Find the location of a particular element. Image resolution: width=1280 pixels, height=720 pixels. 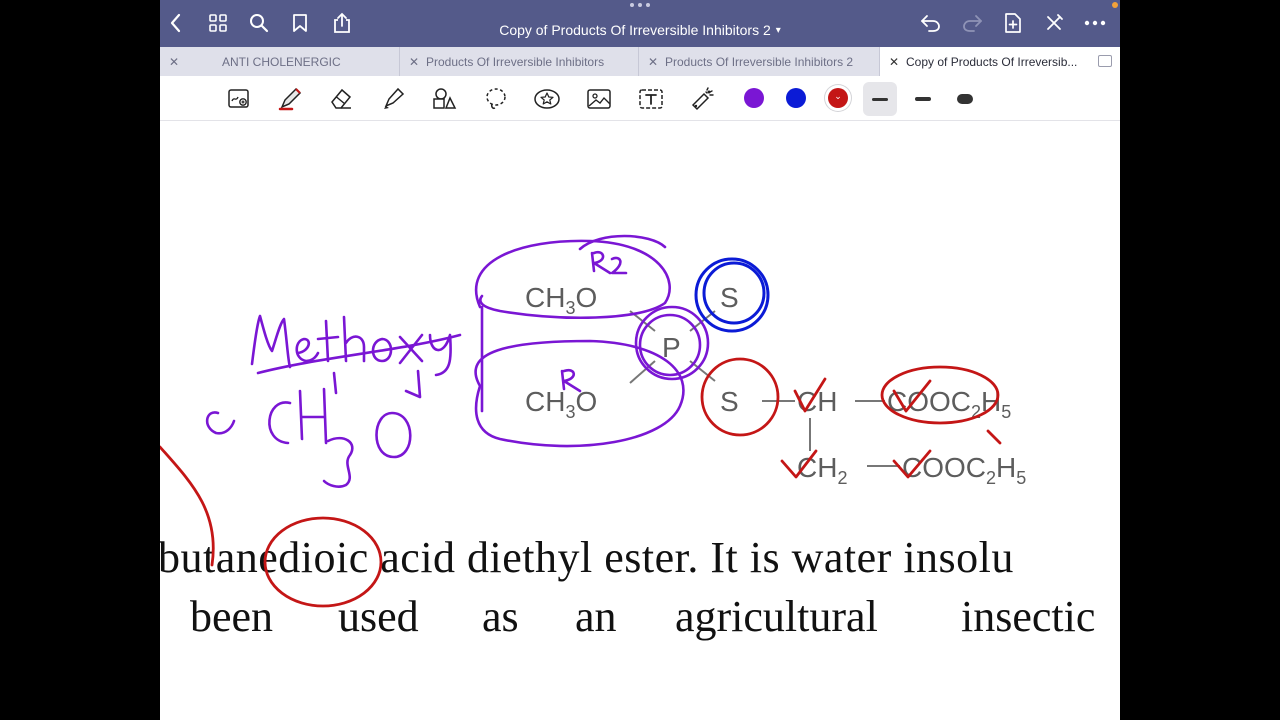

tab-label: Products Of Irreversible Inhibitors is located at coordinates (515, 62).